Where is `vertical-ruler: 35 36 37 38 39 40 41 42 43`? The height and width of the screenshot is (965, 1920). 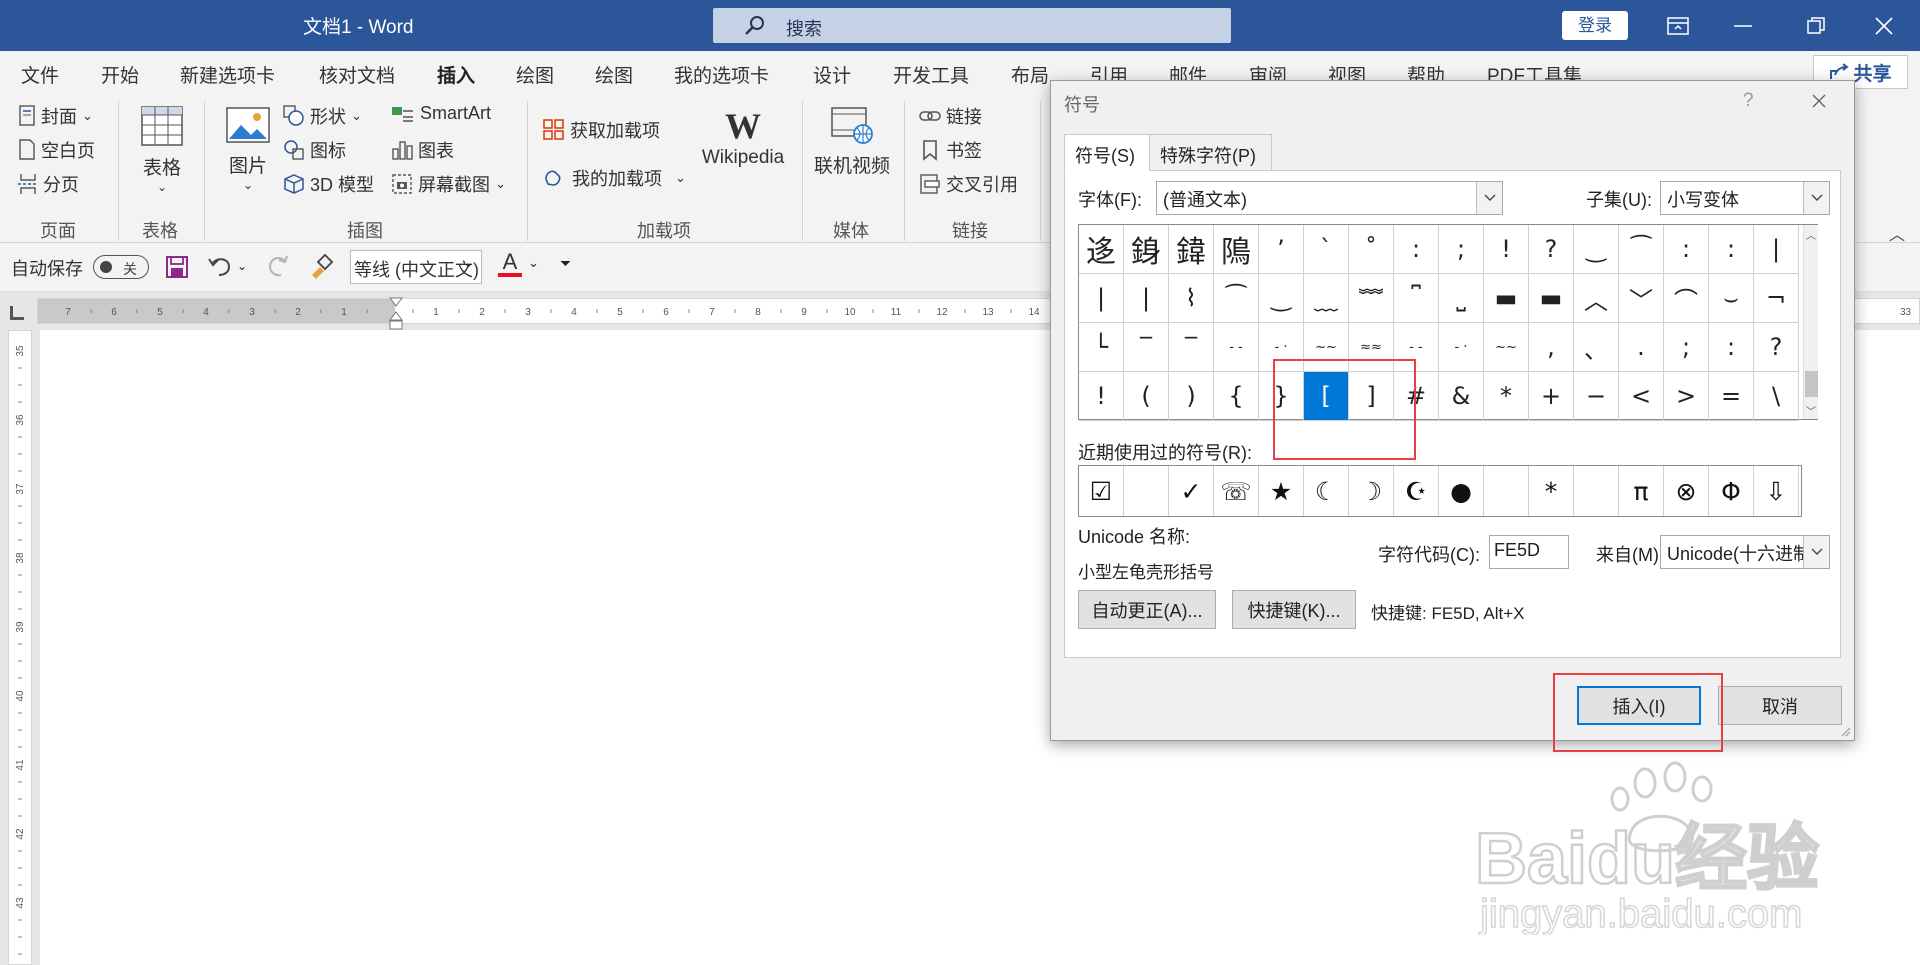
vertical-ruler: 35 36 37 38 39 40 41 42 43 is located at coordinates (20, 647).